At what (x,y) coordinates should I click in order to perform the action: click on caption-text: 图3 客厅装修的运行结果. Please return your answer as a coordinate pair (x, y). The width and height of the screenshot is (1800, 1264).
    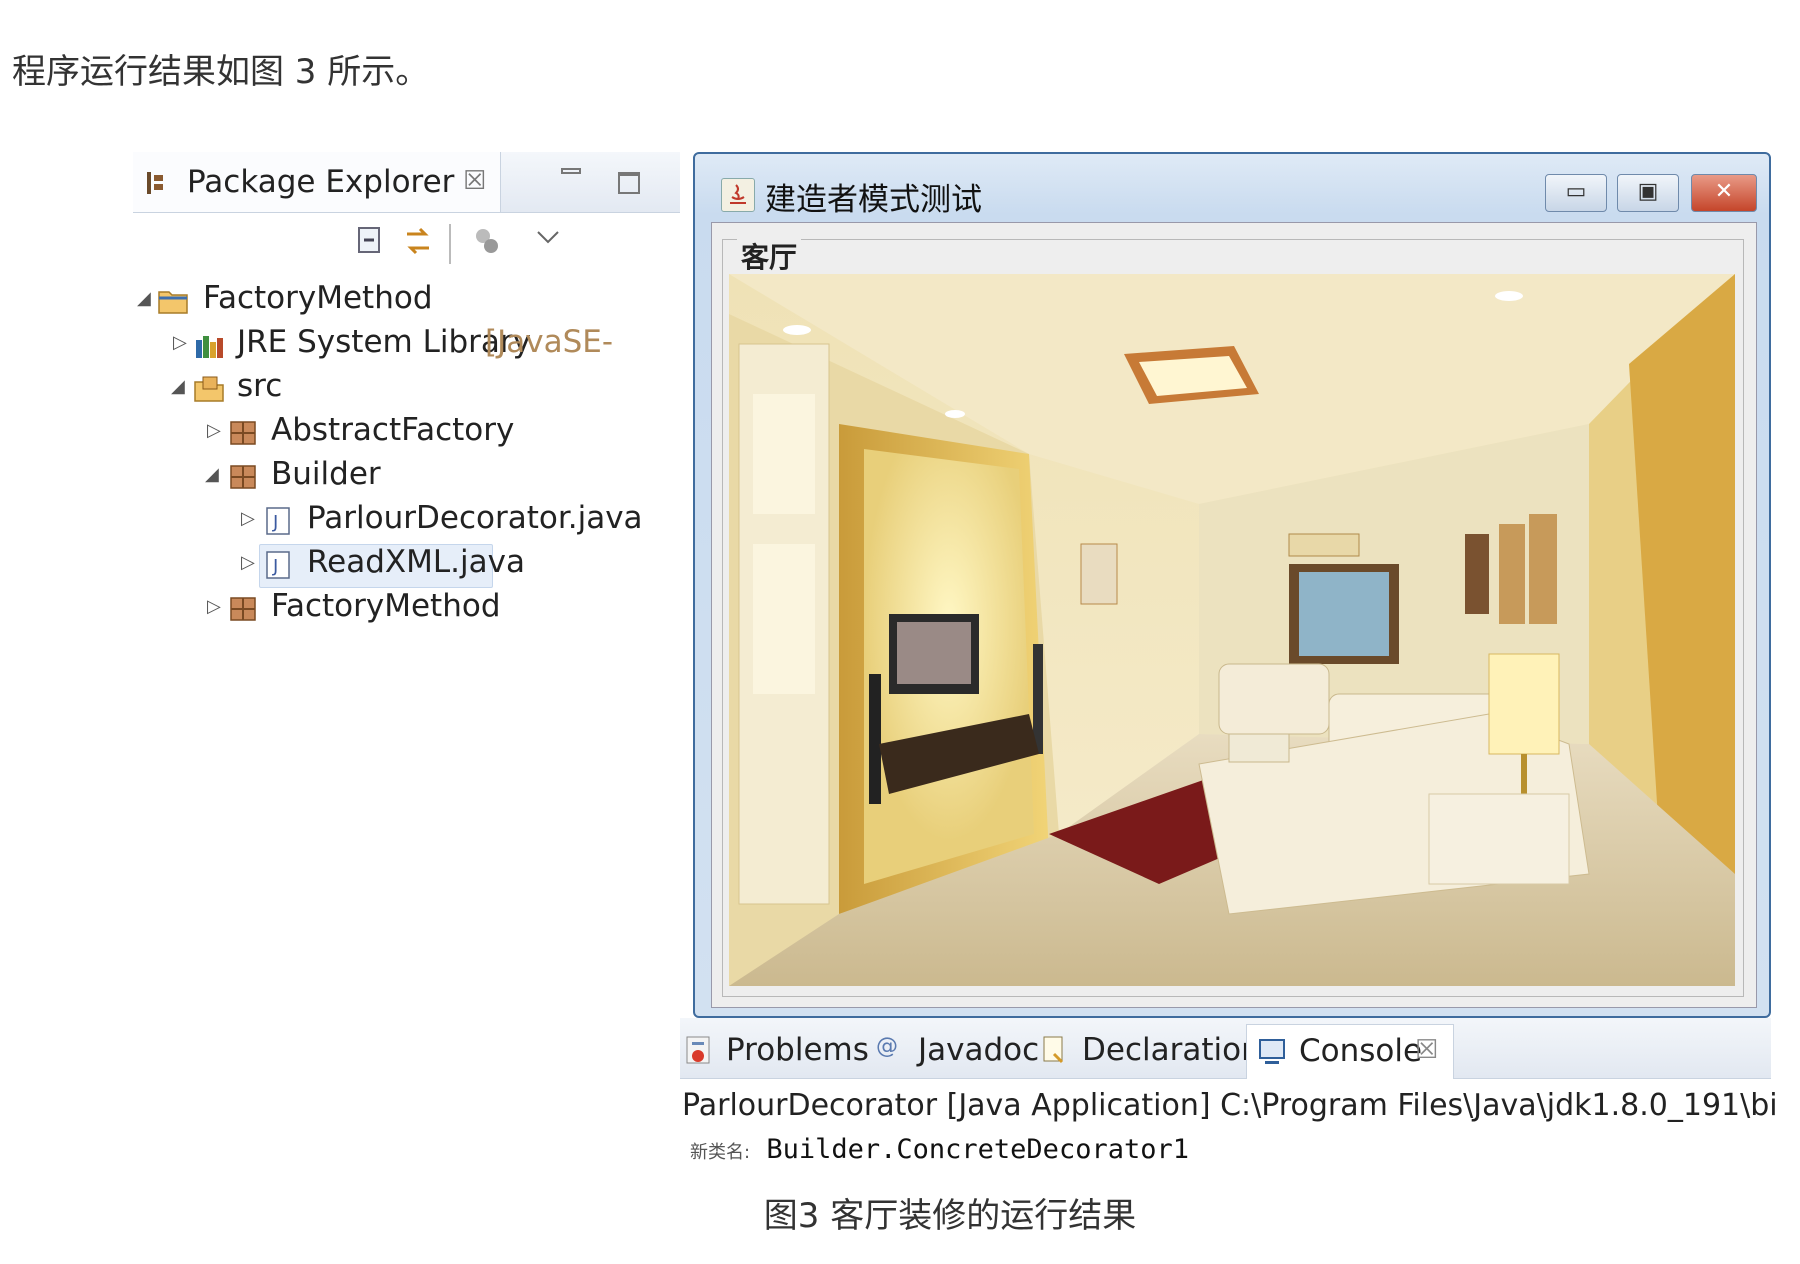
    Looking at the image, I should click on (950, 1216).